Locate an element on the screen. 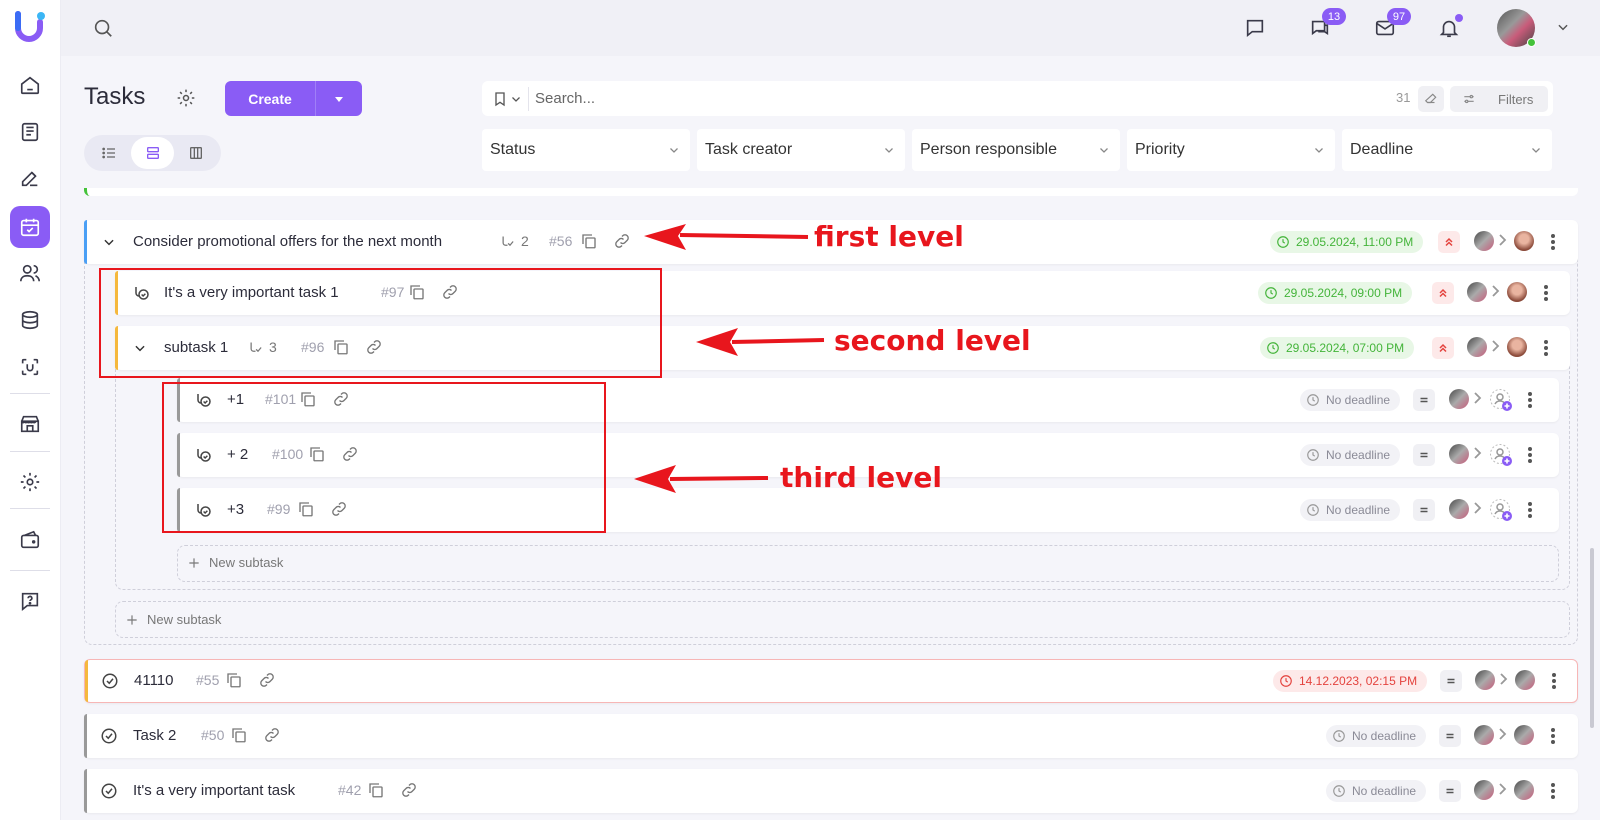 This screenshot has height=820, width=1600. task-row: 41110 #55 14.12.2023, 02:15 PM is located at coordinates (831, 681).